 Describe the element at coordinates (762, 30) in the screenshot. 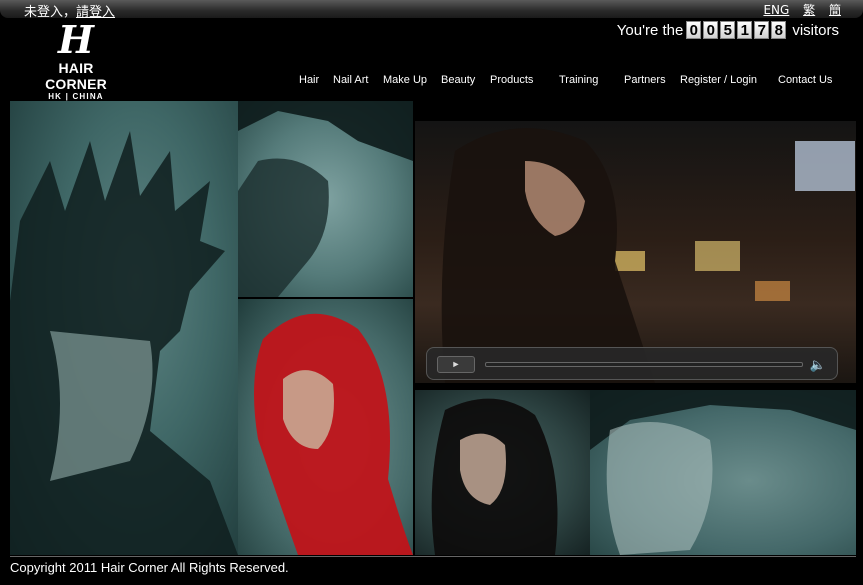

I see `visitor-digit: 7` at that location.